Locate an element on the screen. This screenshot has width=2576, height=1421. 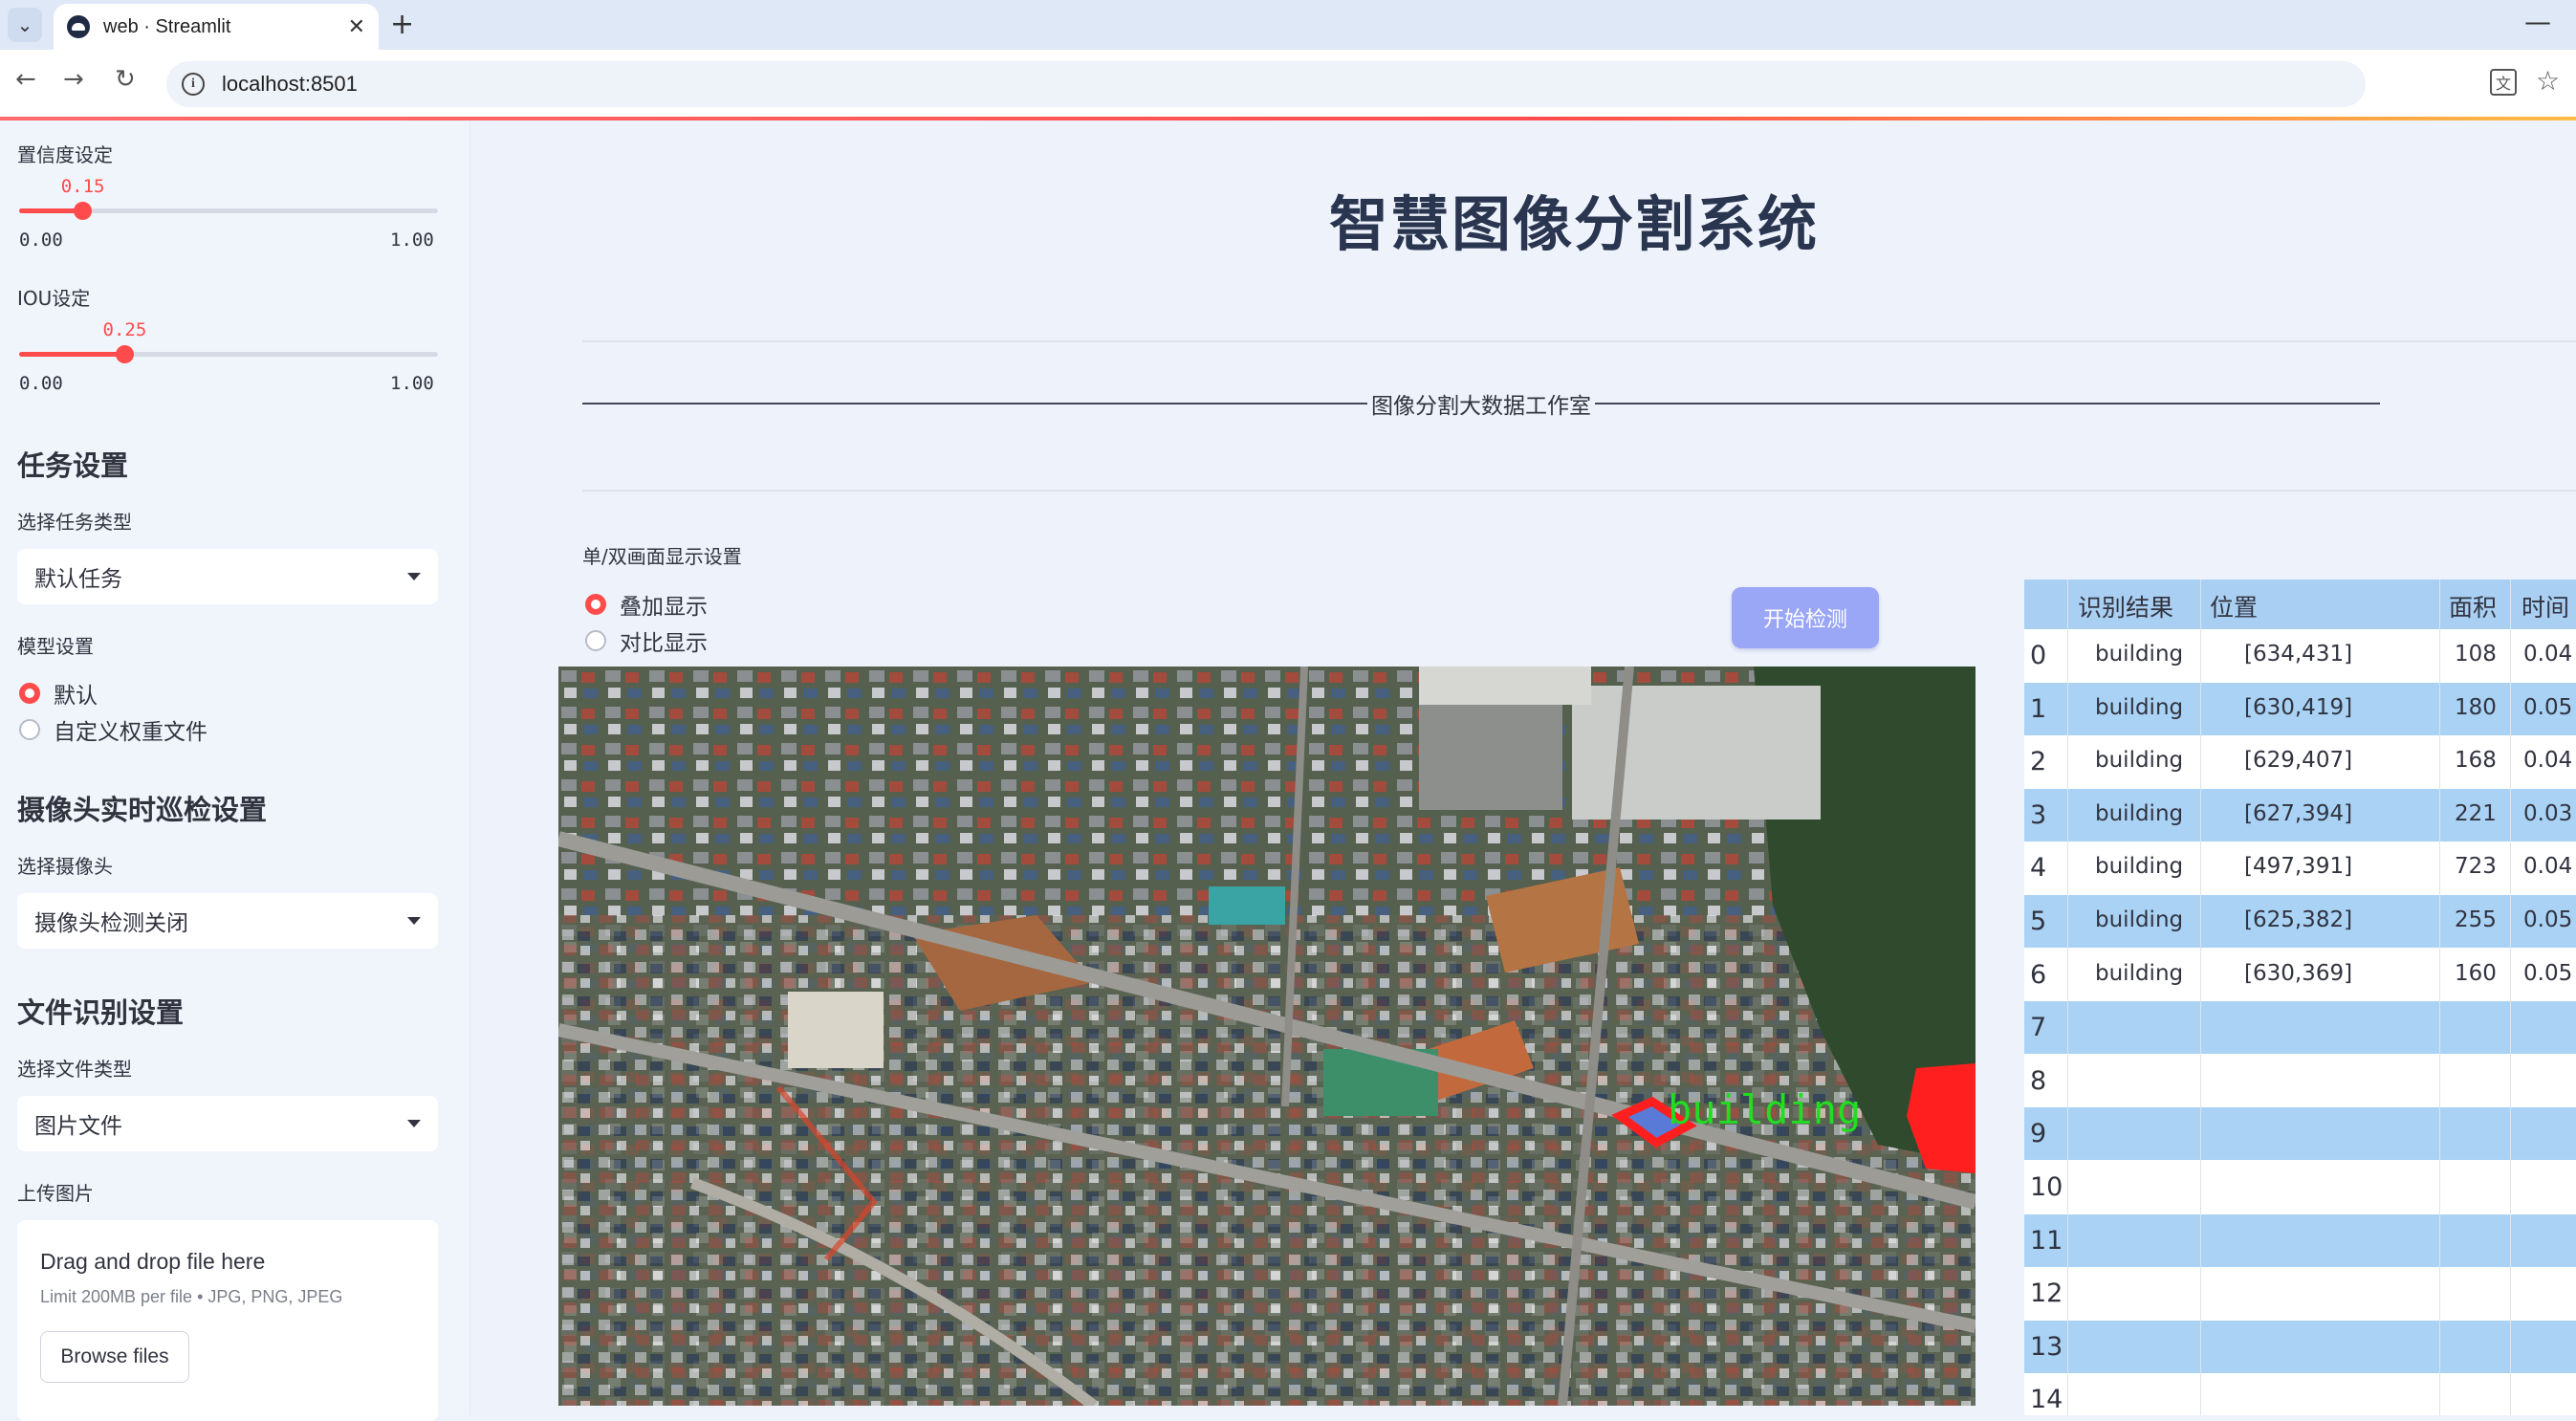
display-radio-compare: 对比显示 is located at coordinates (646, 640).